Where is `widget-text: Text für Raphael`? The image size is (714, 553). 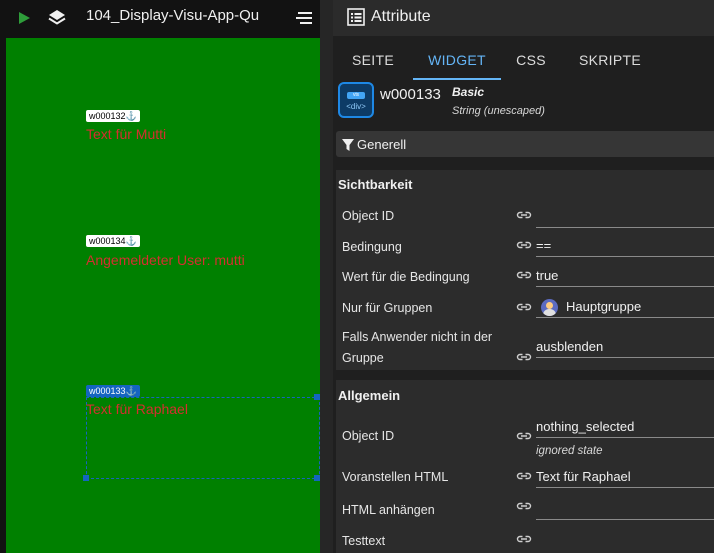 widget-text: Text für Raphael is located at coordinates (137, 409).